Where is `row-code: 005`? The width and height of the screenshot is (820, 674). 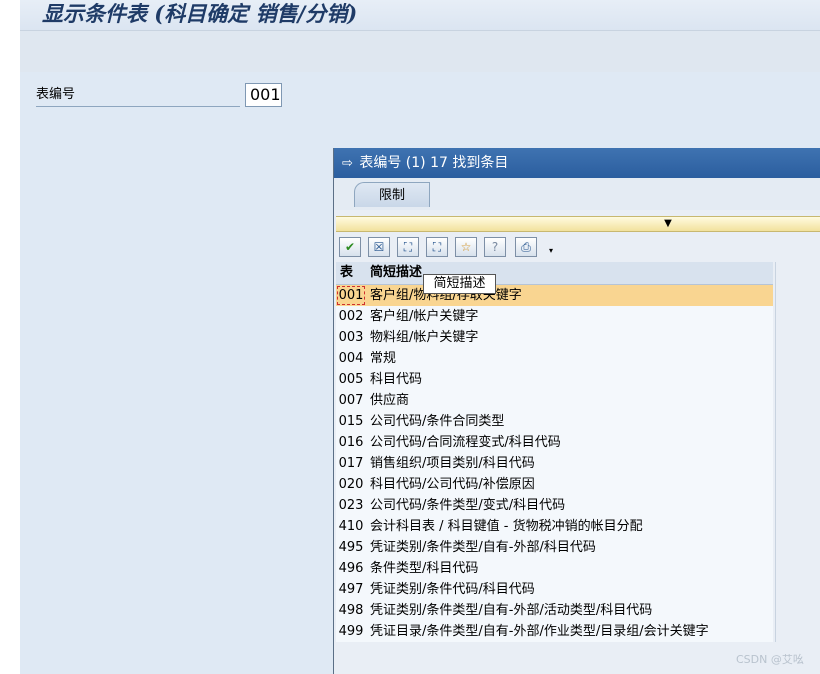
row-code: 005 is located at coordinates (351, 379).